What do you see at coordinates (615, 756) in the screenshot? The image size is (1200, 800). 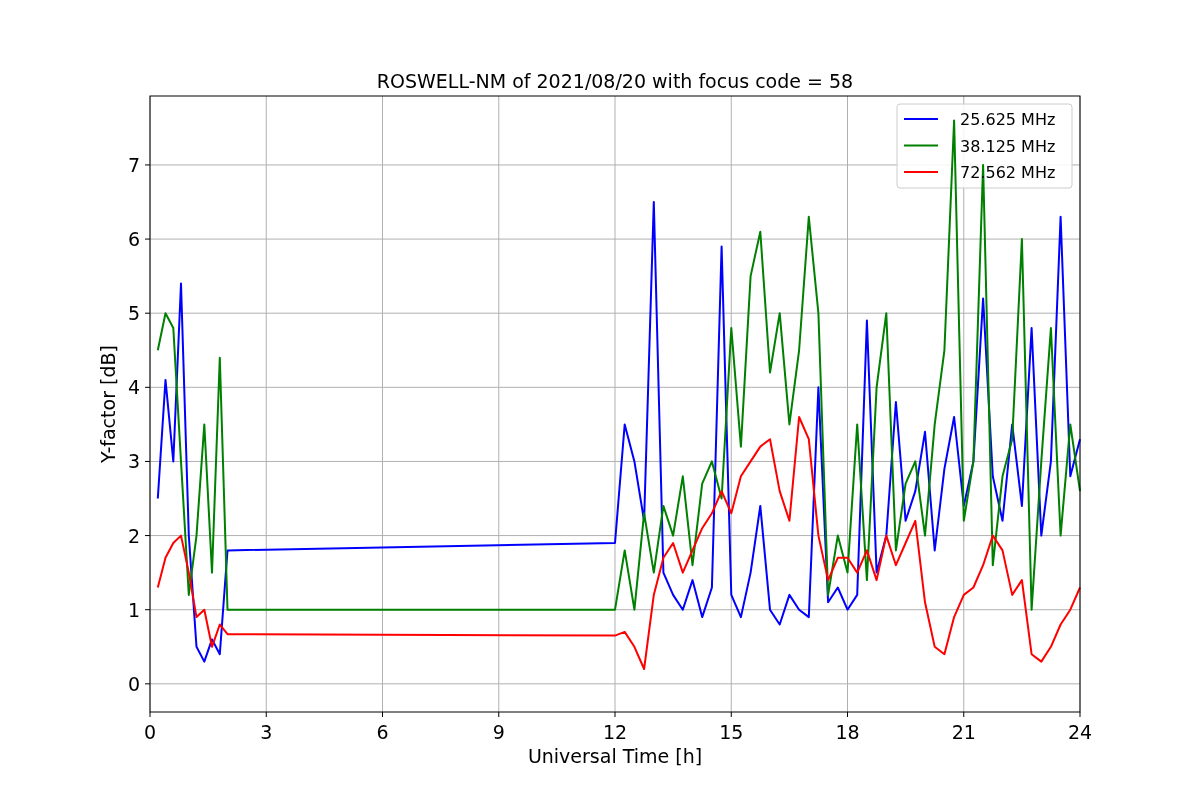 I see `x-axis-label: Universal Time [h]` at bounding box center [615, 756].